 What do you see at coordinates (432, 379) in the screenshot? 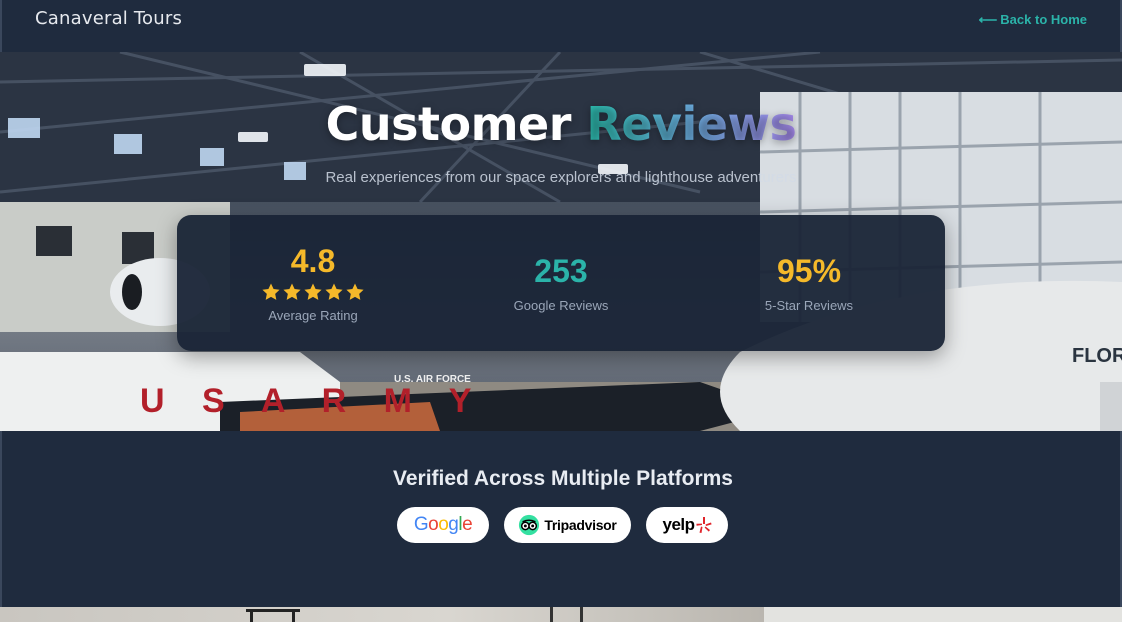
I see `air-force-lettering: U.S. AIR FORCE` at bounding box center [432, 379].